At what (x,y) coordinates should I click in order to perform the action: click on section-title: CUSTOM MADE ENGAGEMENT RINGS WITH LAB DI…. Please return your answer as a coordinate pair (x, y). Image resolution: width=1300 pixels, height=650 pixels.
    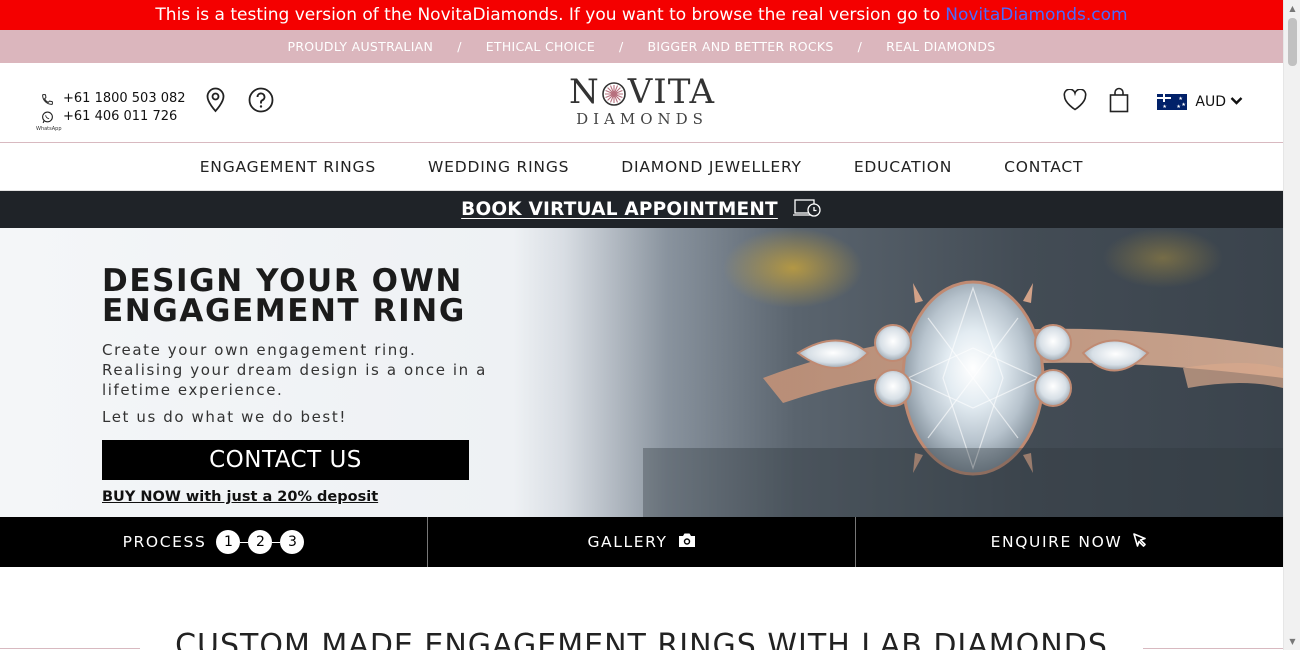
    Looking at the image, I should click on (641, 639).